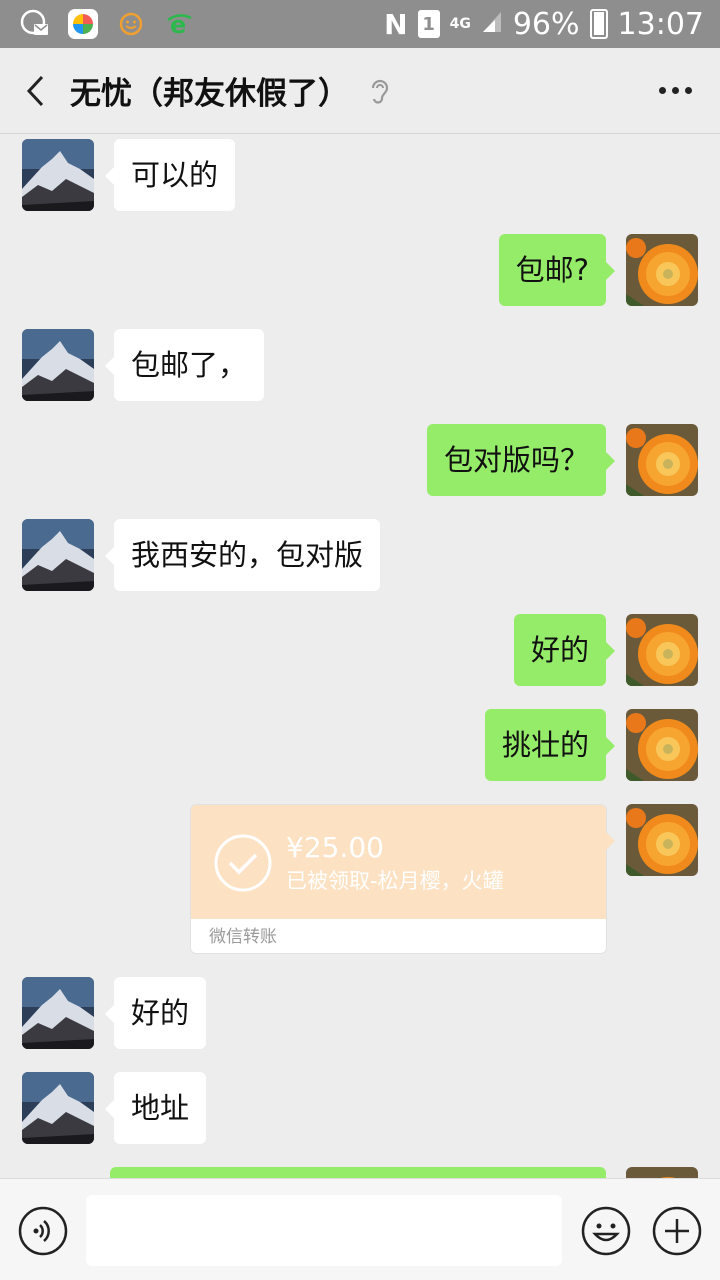  I want to click on status-bar: e N 1 4G 96% 13:07, so click(360, 24).